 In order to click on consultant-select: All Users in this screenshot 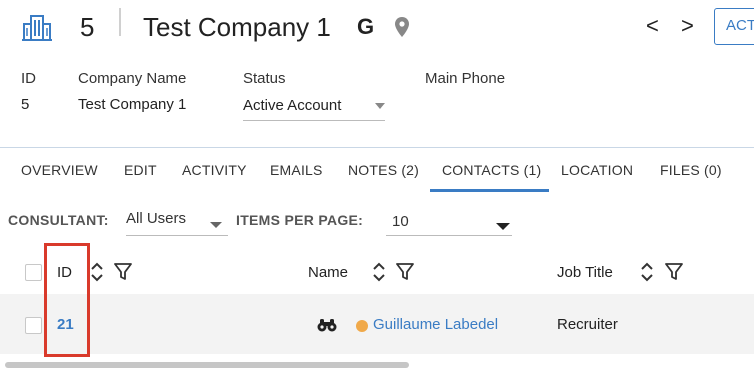, I will do `click(177, 223)`.